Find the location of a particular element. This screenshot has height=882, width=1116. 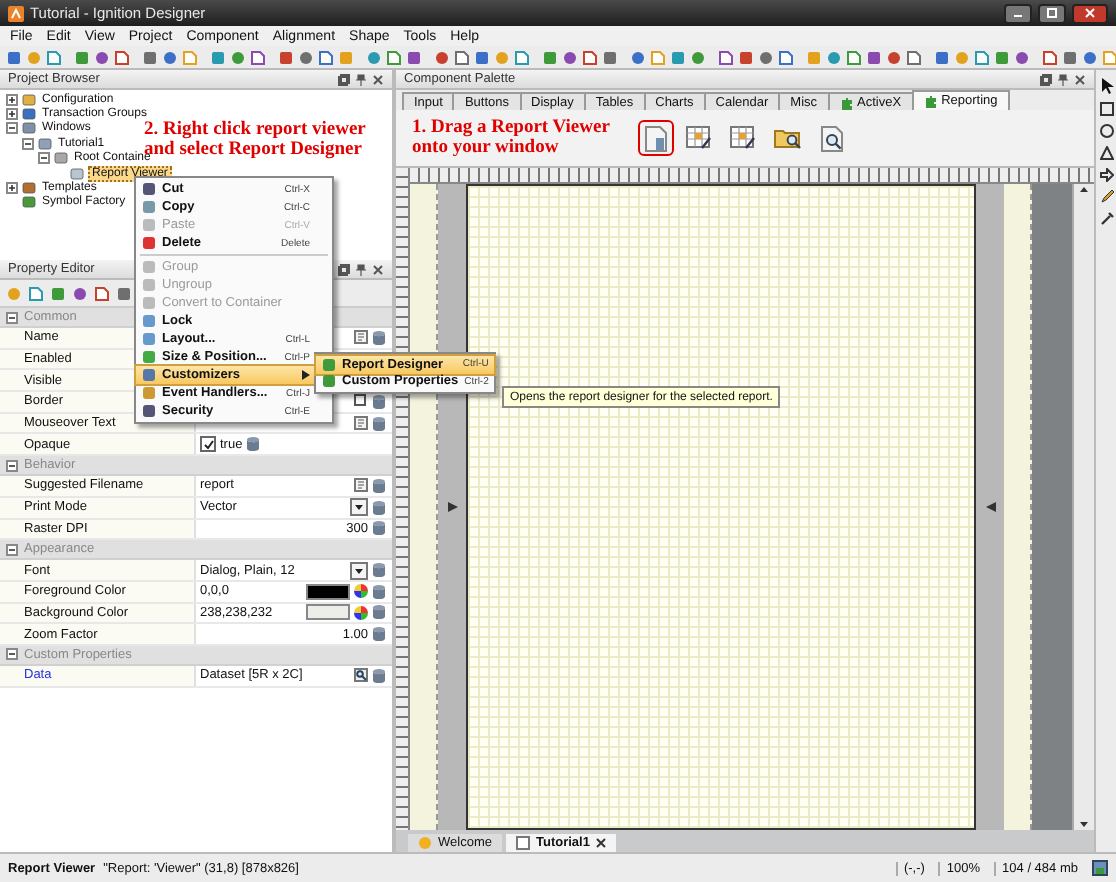

annotation-text: 2. Right click report viewer is located at coordinates (255, 130).